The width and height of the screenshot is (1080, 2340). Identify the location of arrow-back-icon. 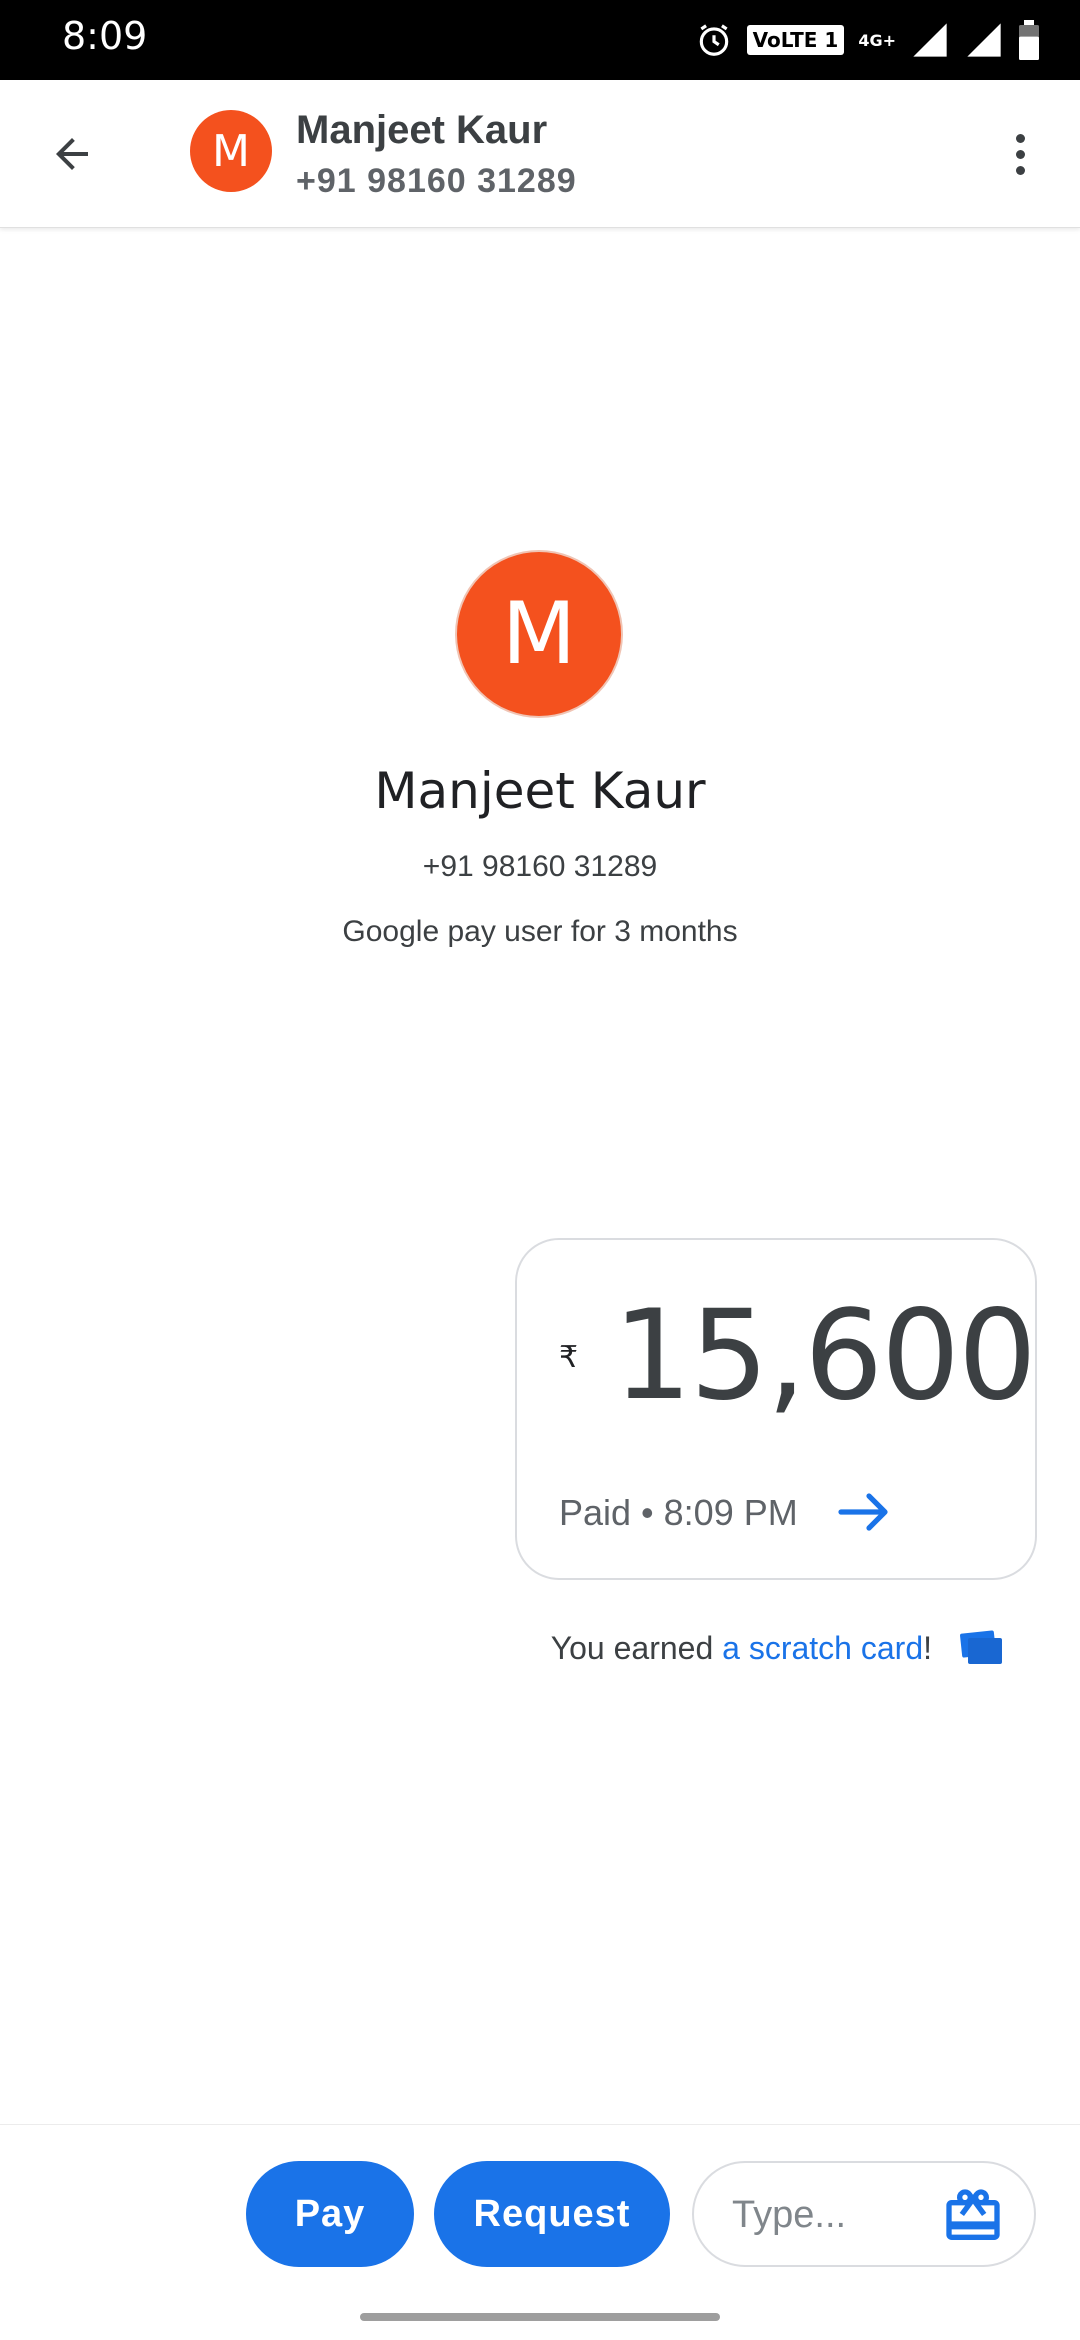
(72, 154).